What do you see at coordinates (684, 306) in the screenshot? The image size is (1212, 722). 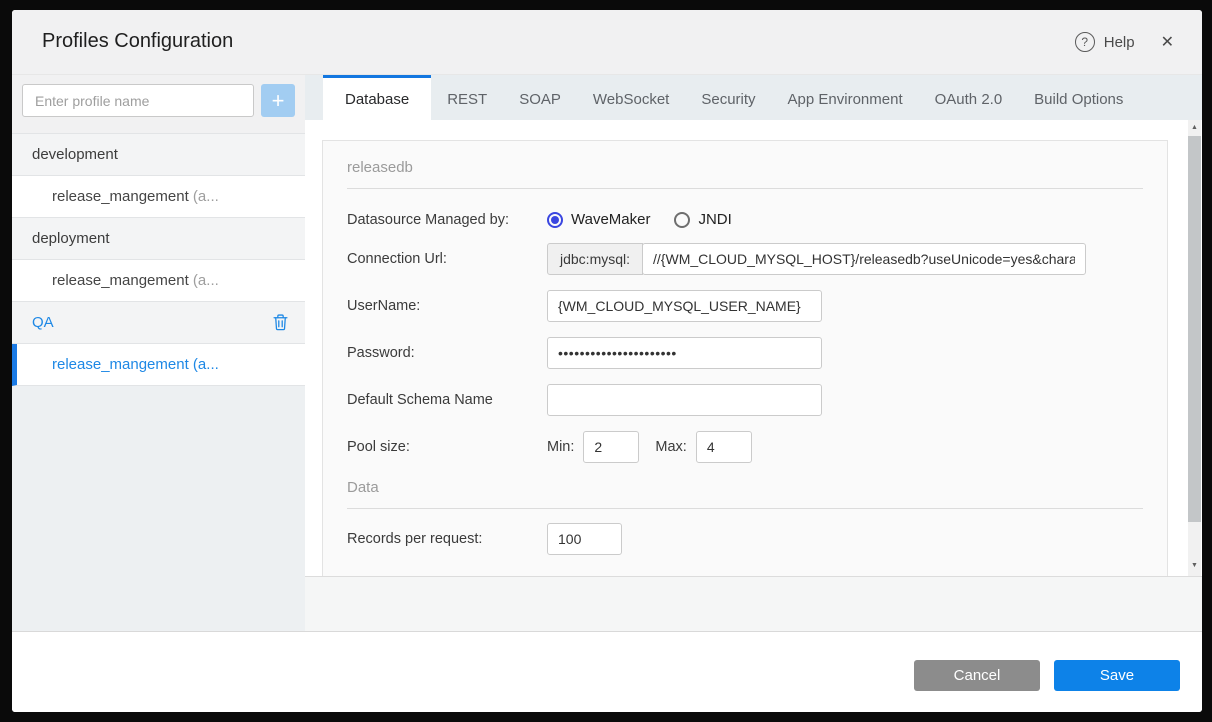 I see `username-input` at bounding box center [684, 306].